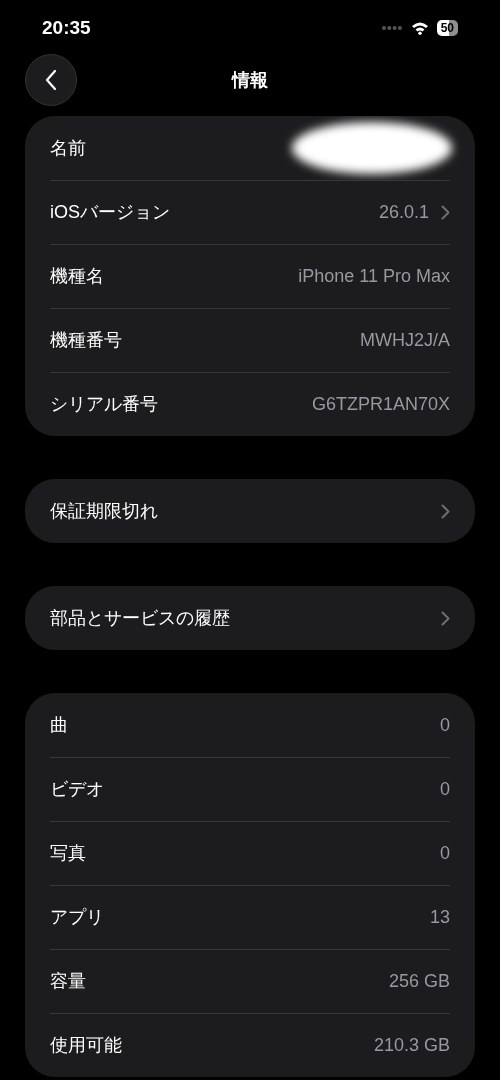  Describe the element at coordinates (66, 27) in the screenshot. I see `status-time: 20:35` at that location.